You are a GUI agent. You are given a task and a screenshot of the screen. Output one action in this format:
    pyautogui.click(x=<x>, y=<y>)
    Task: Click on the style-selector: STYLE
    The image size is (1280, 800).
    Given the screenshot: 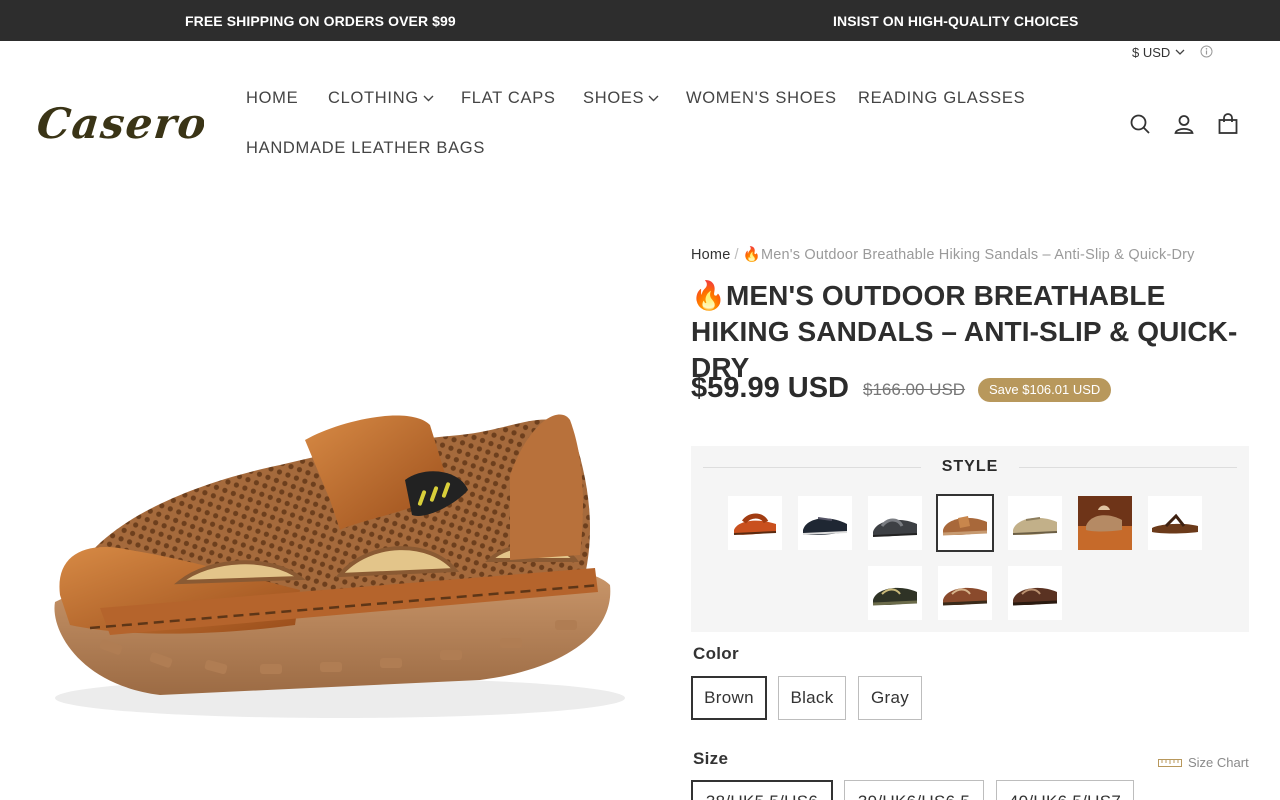 What is the action you would take?
    pyautogui.click(x=970, y=539)
    